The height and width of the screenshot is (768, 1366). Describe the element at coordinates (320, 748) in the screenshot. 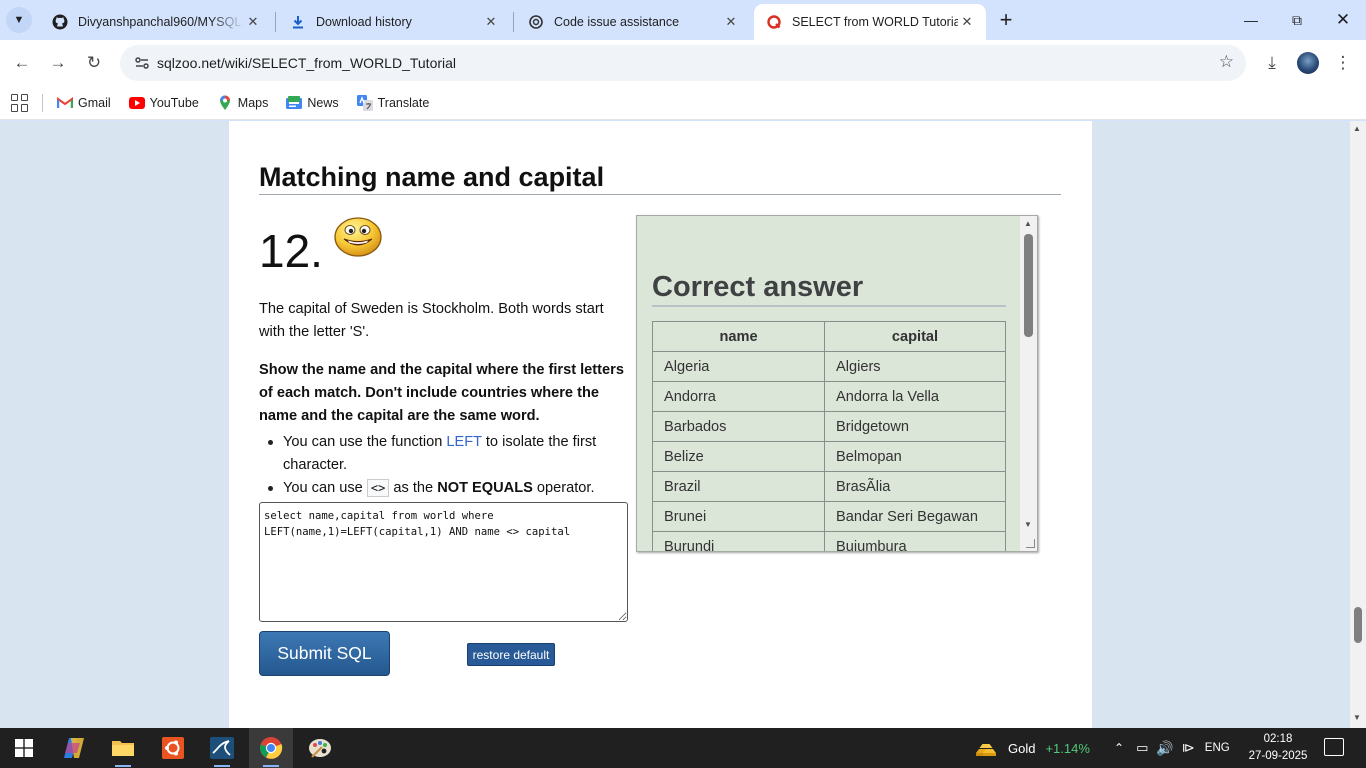

I see `taskbar-paint` at that location.